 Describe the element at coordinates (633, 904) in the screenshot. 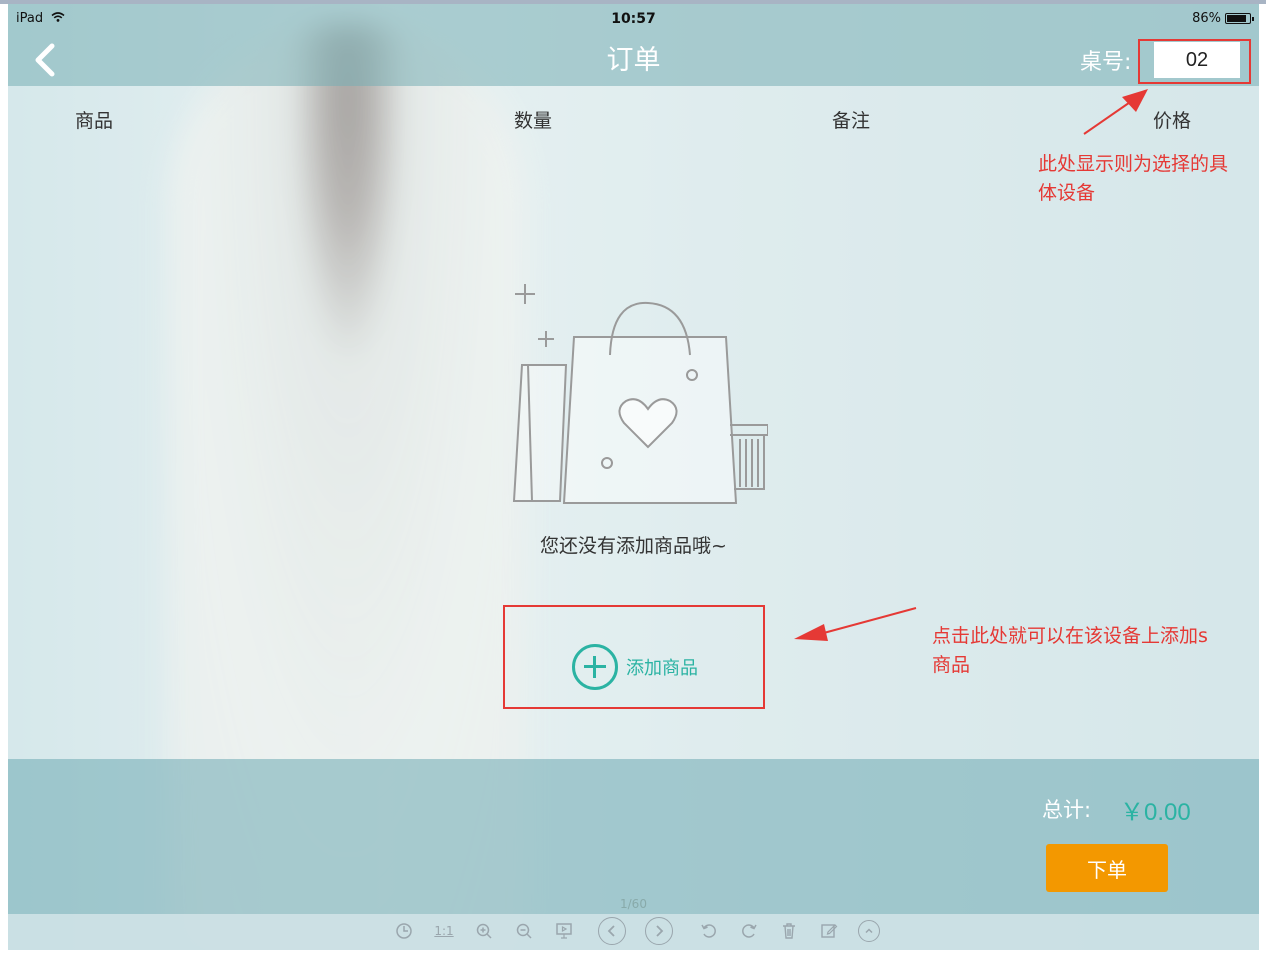

I see `page-indicator: 1/60` at that location.